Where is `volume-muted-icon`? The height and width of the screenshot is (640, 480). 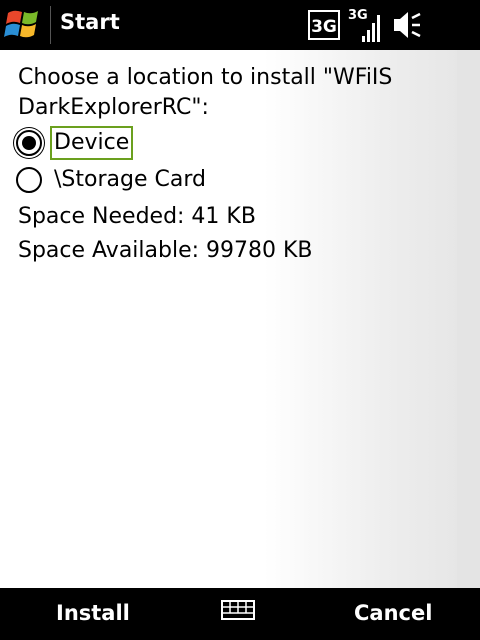 volume-muted-icon is located at coordinates (407, 25).